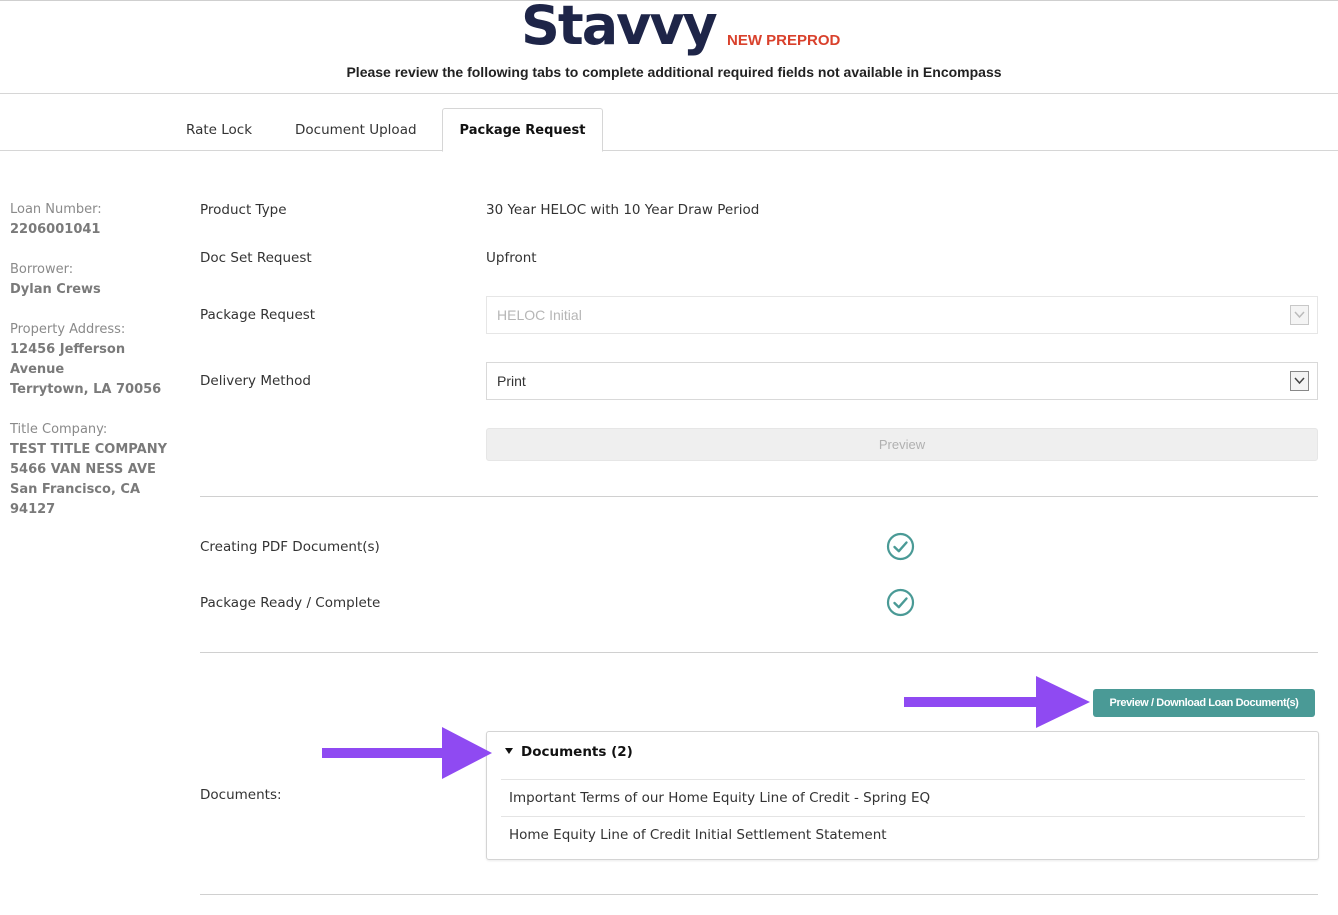 The image size is (1338, 915). Describe the element at coordinates (290, 603) in the screenshot. I see `package-ready-label: Package Ready / Complete` at that location.